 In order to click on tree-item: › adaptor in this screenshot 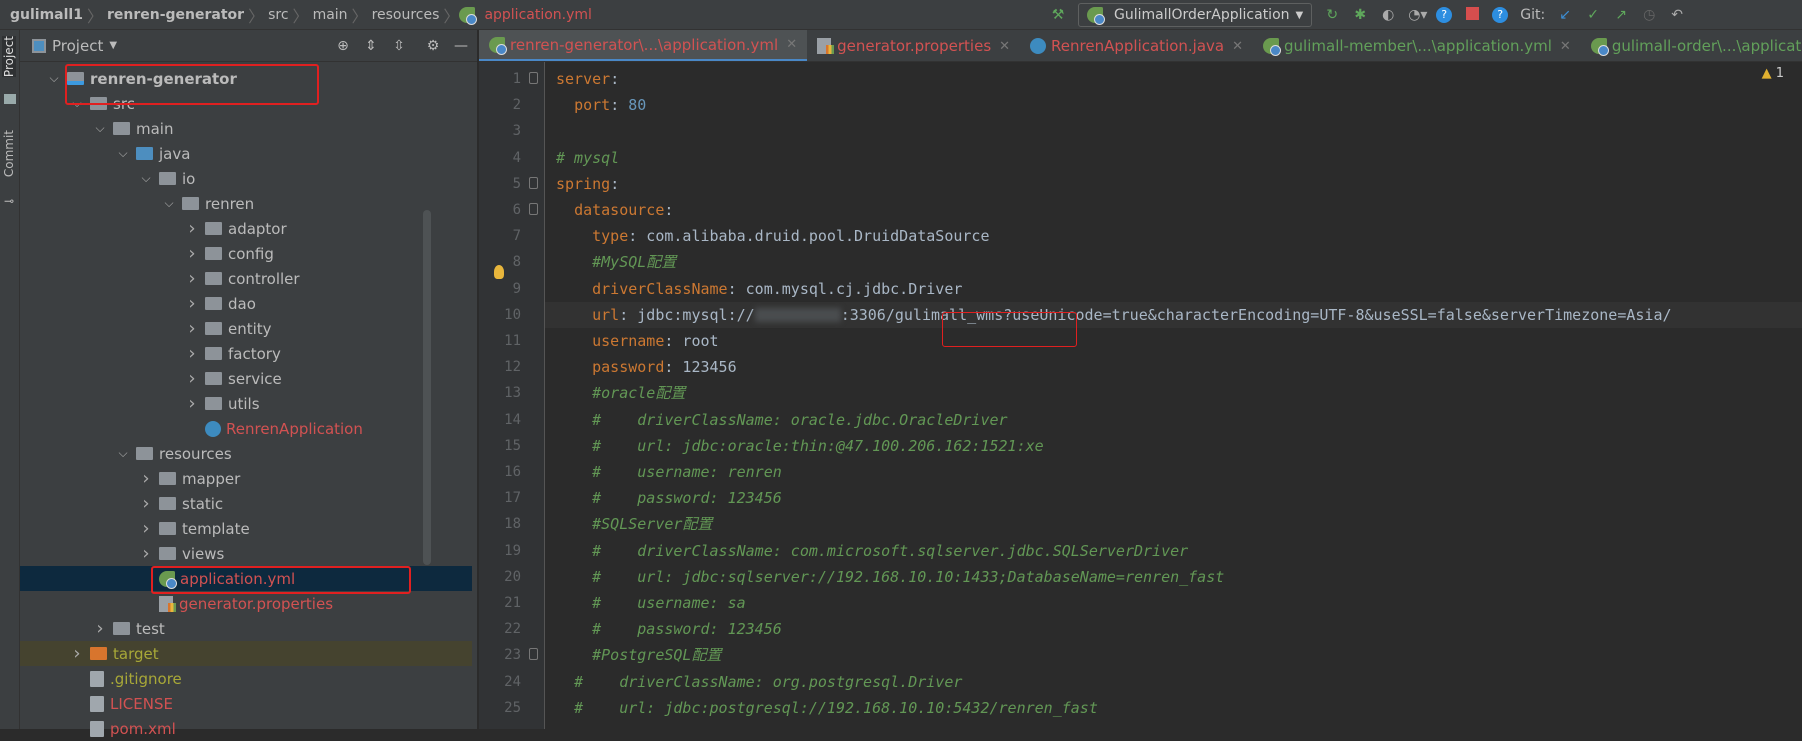, I will do `click(246, 228)`.